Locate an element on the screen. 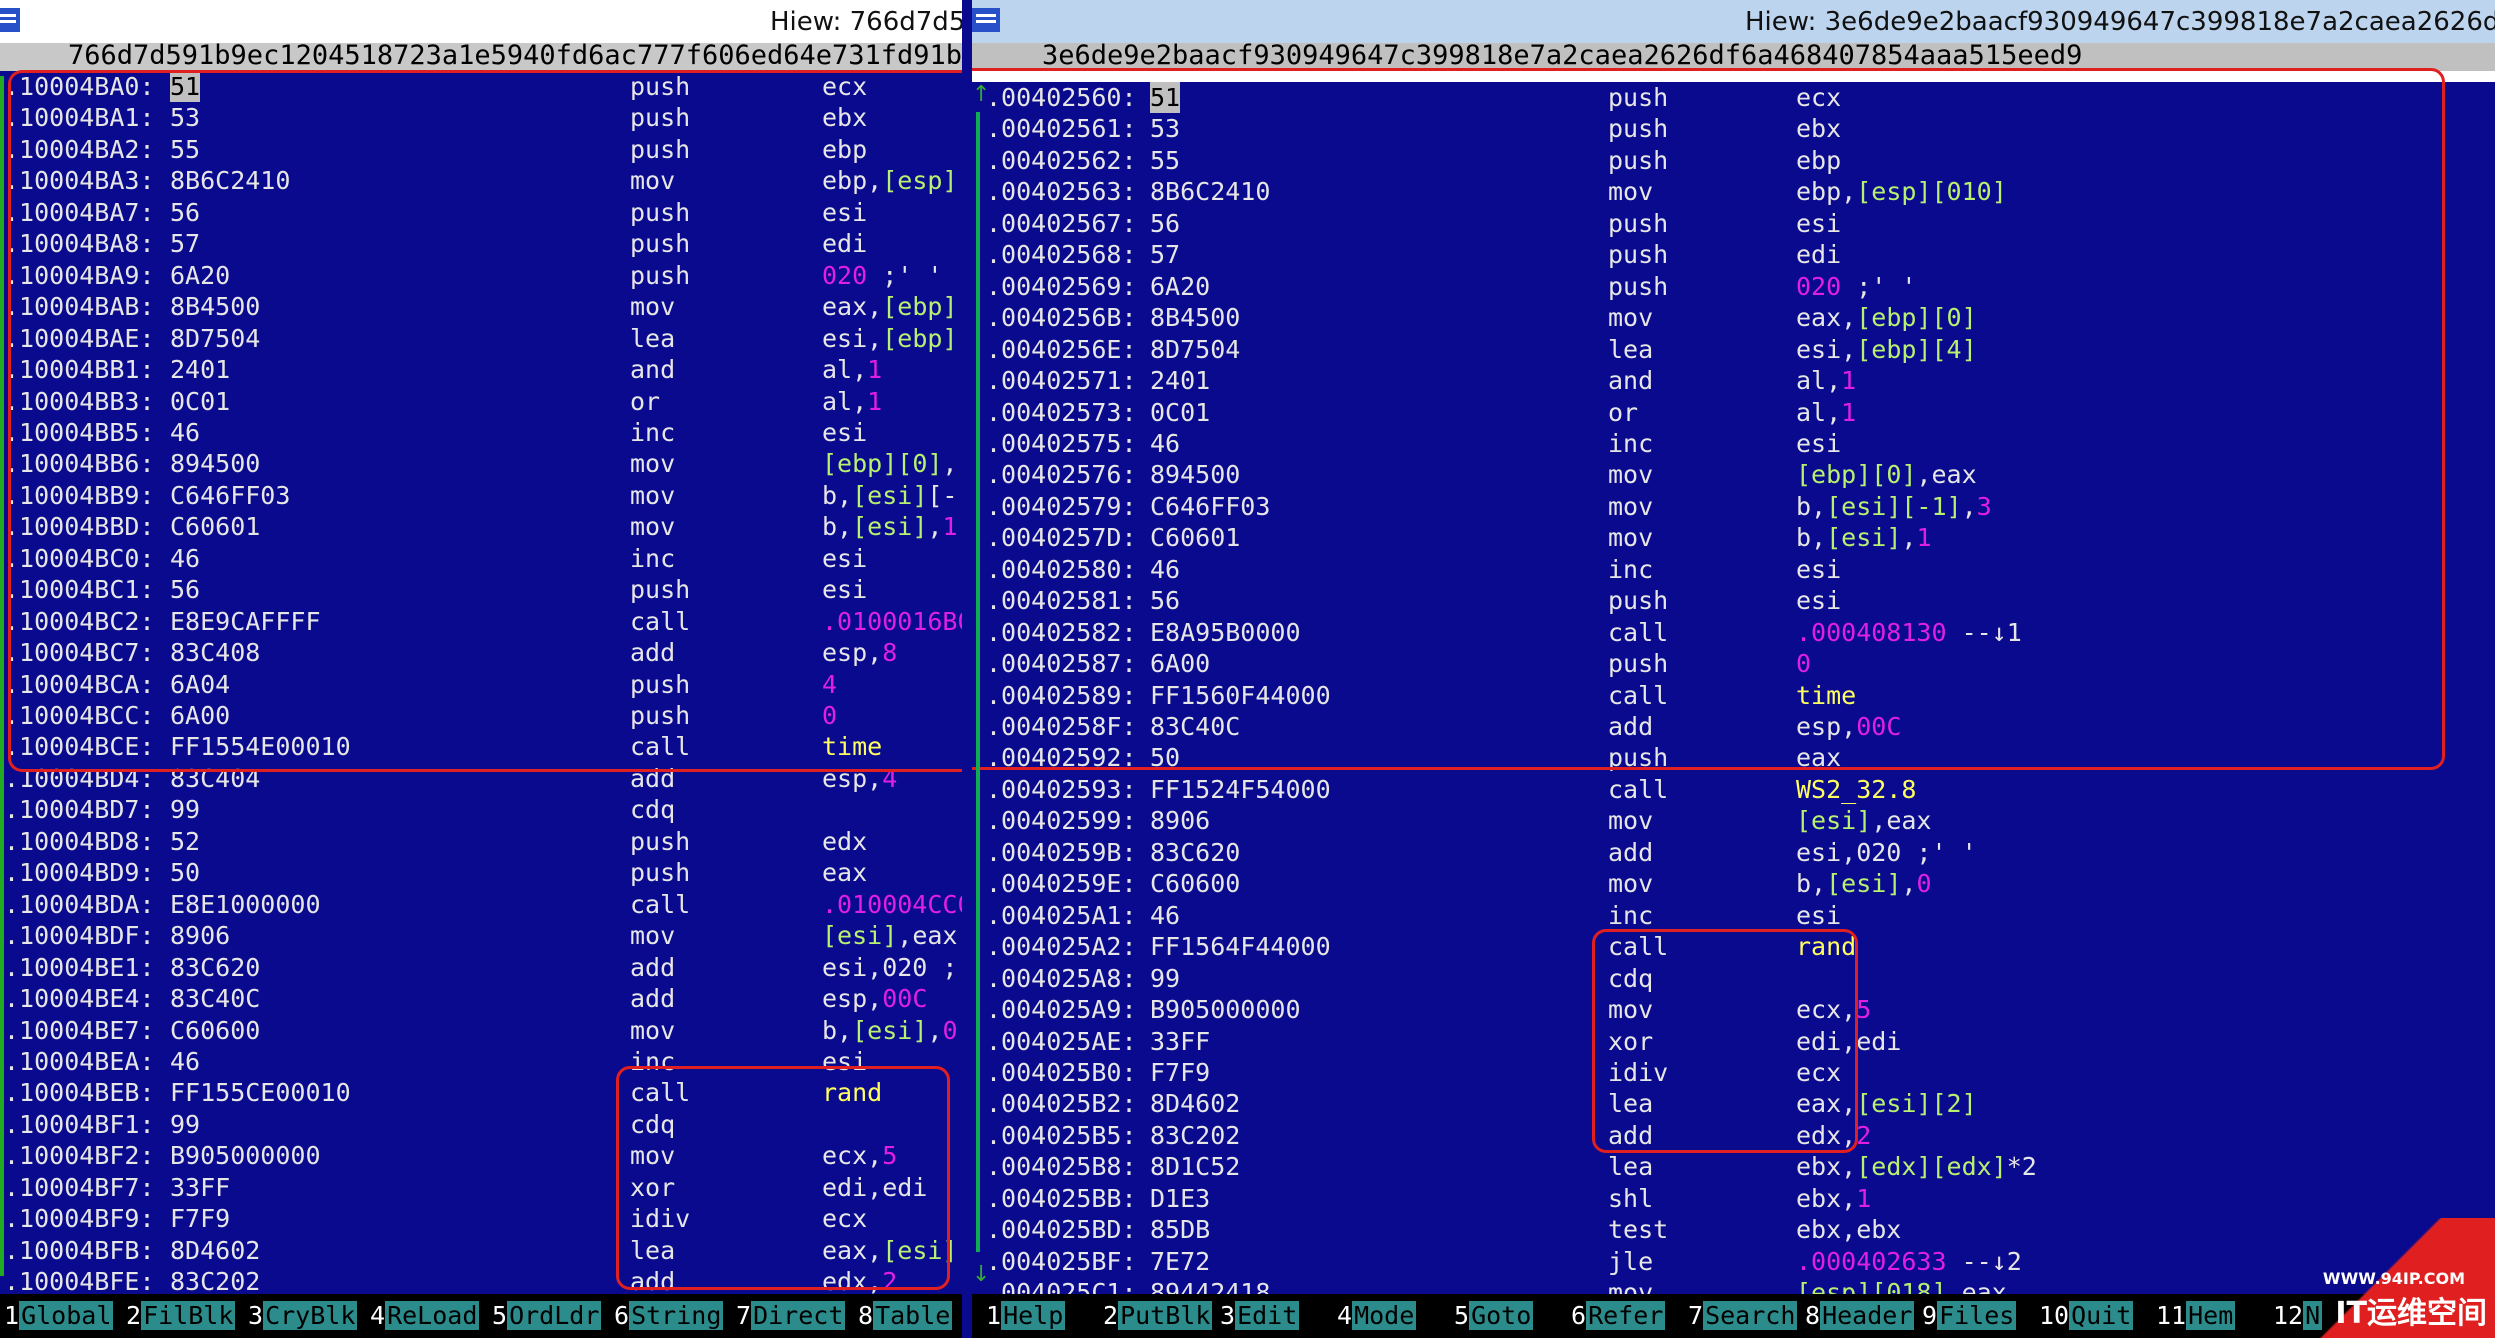 This screenshot has height=1338, width=2495. fkey-label: Quit is located at coordinates (2101, 1315).